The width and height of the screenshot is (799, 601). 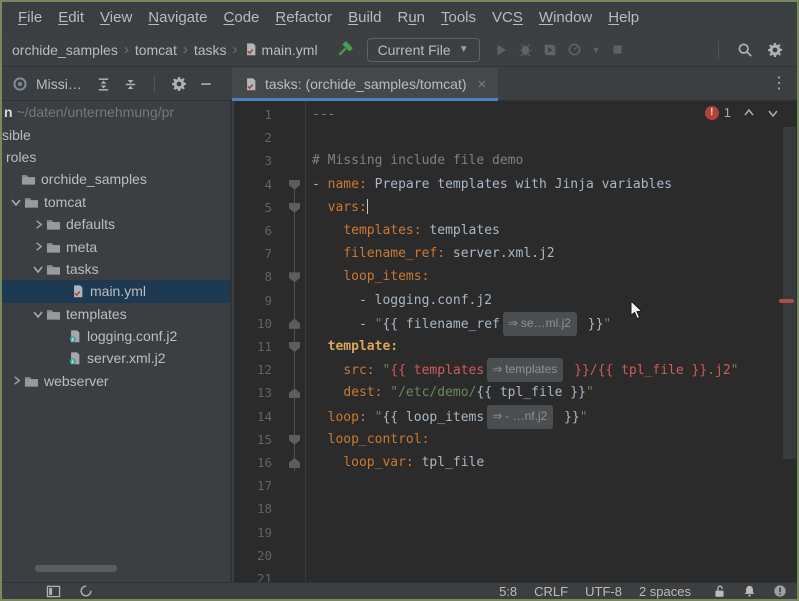 What do you see at coordinates (482, 84) in the screenshot?
I see `close-icon: ×` at bounding box center [482, 84].